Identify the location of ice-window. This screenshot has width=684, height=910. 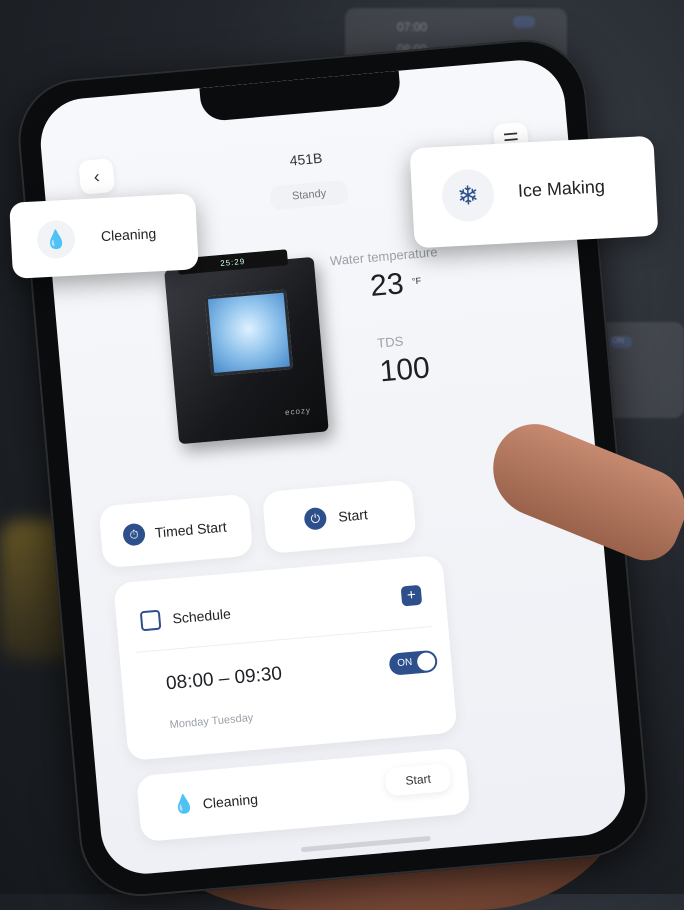
(249, 333).